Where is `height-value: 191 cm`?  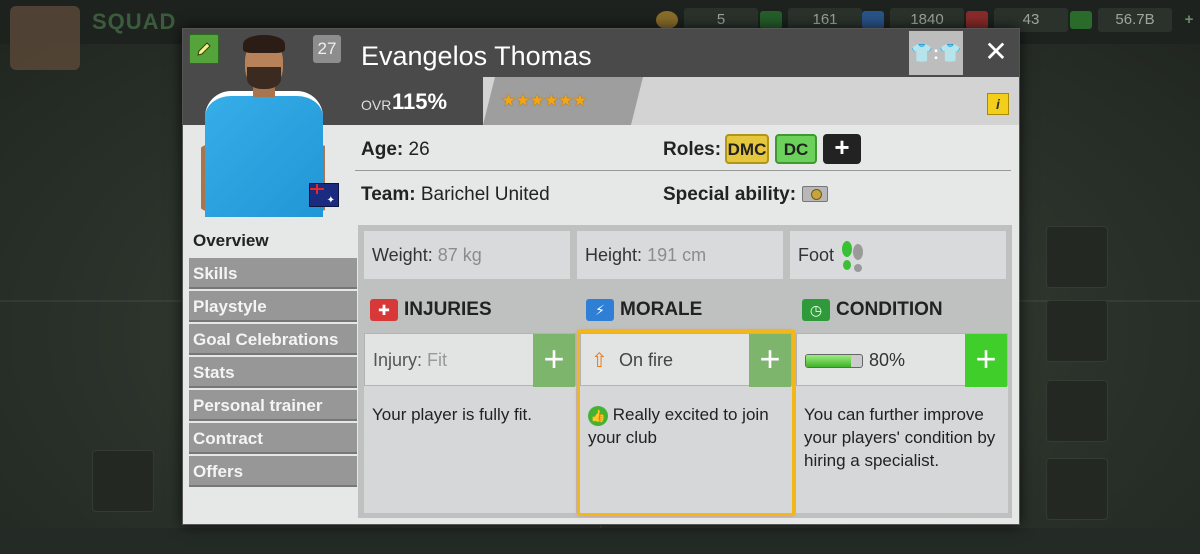 height-value: 191 cm is located at coordinates (677, 255).